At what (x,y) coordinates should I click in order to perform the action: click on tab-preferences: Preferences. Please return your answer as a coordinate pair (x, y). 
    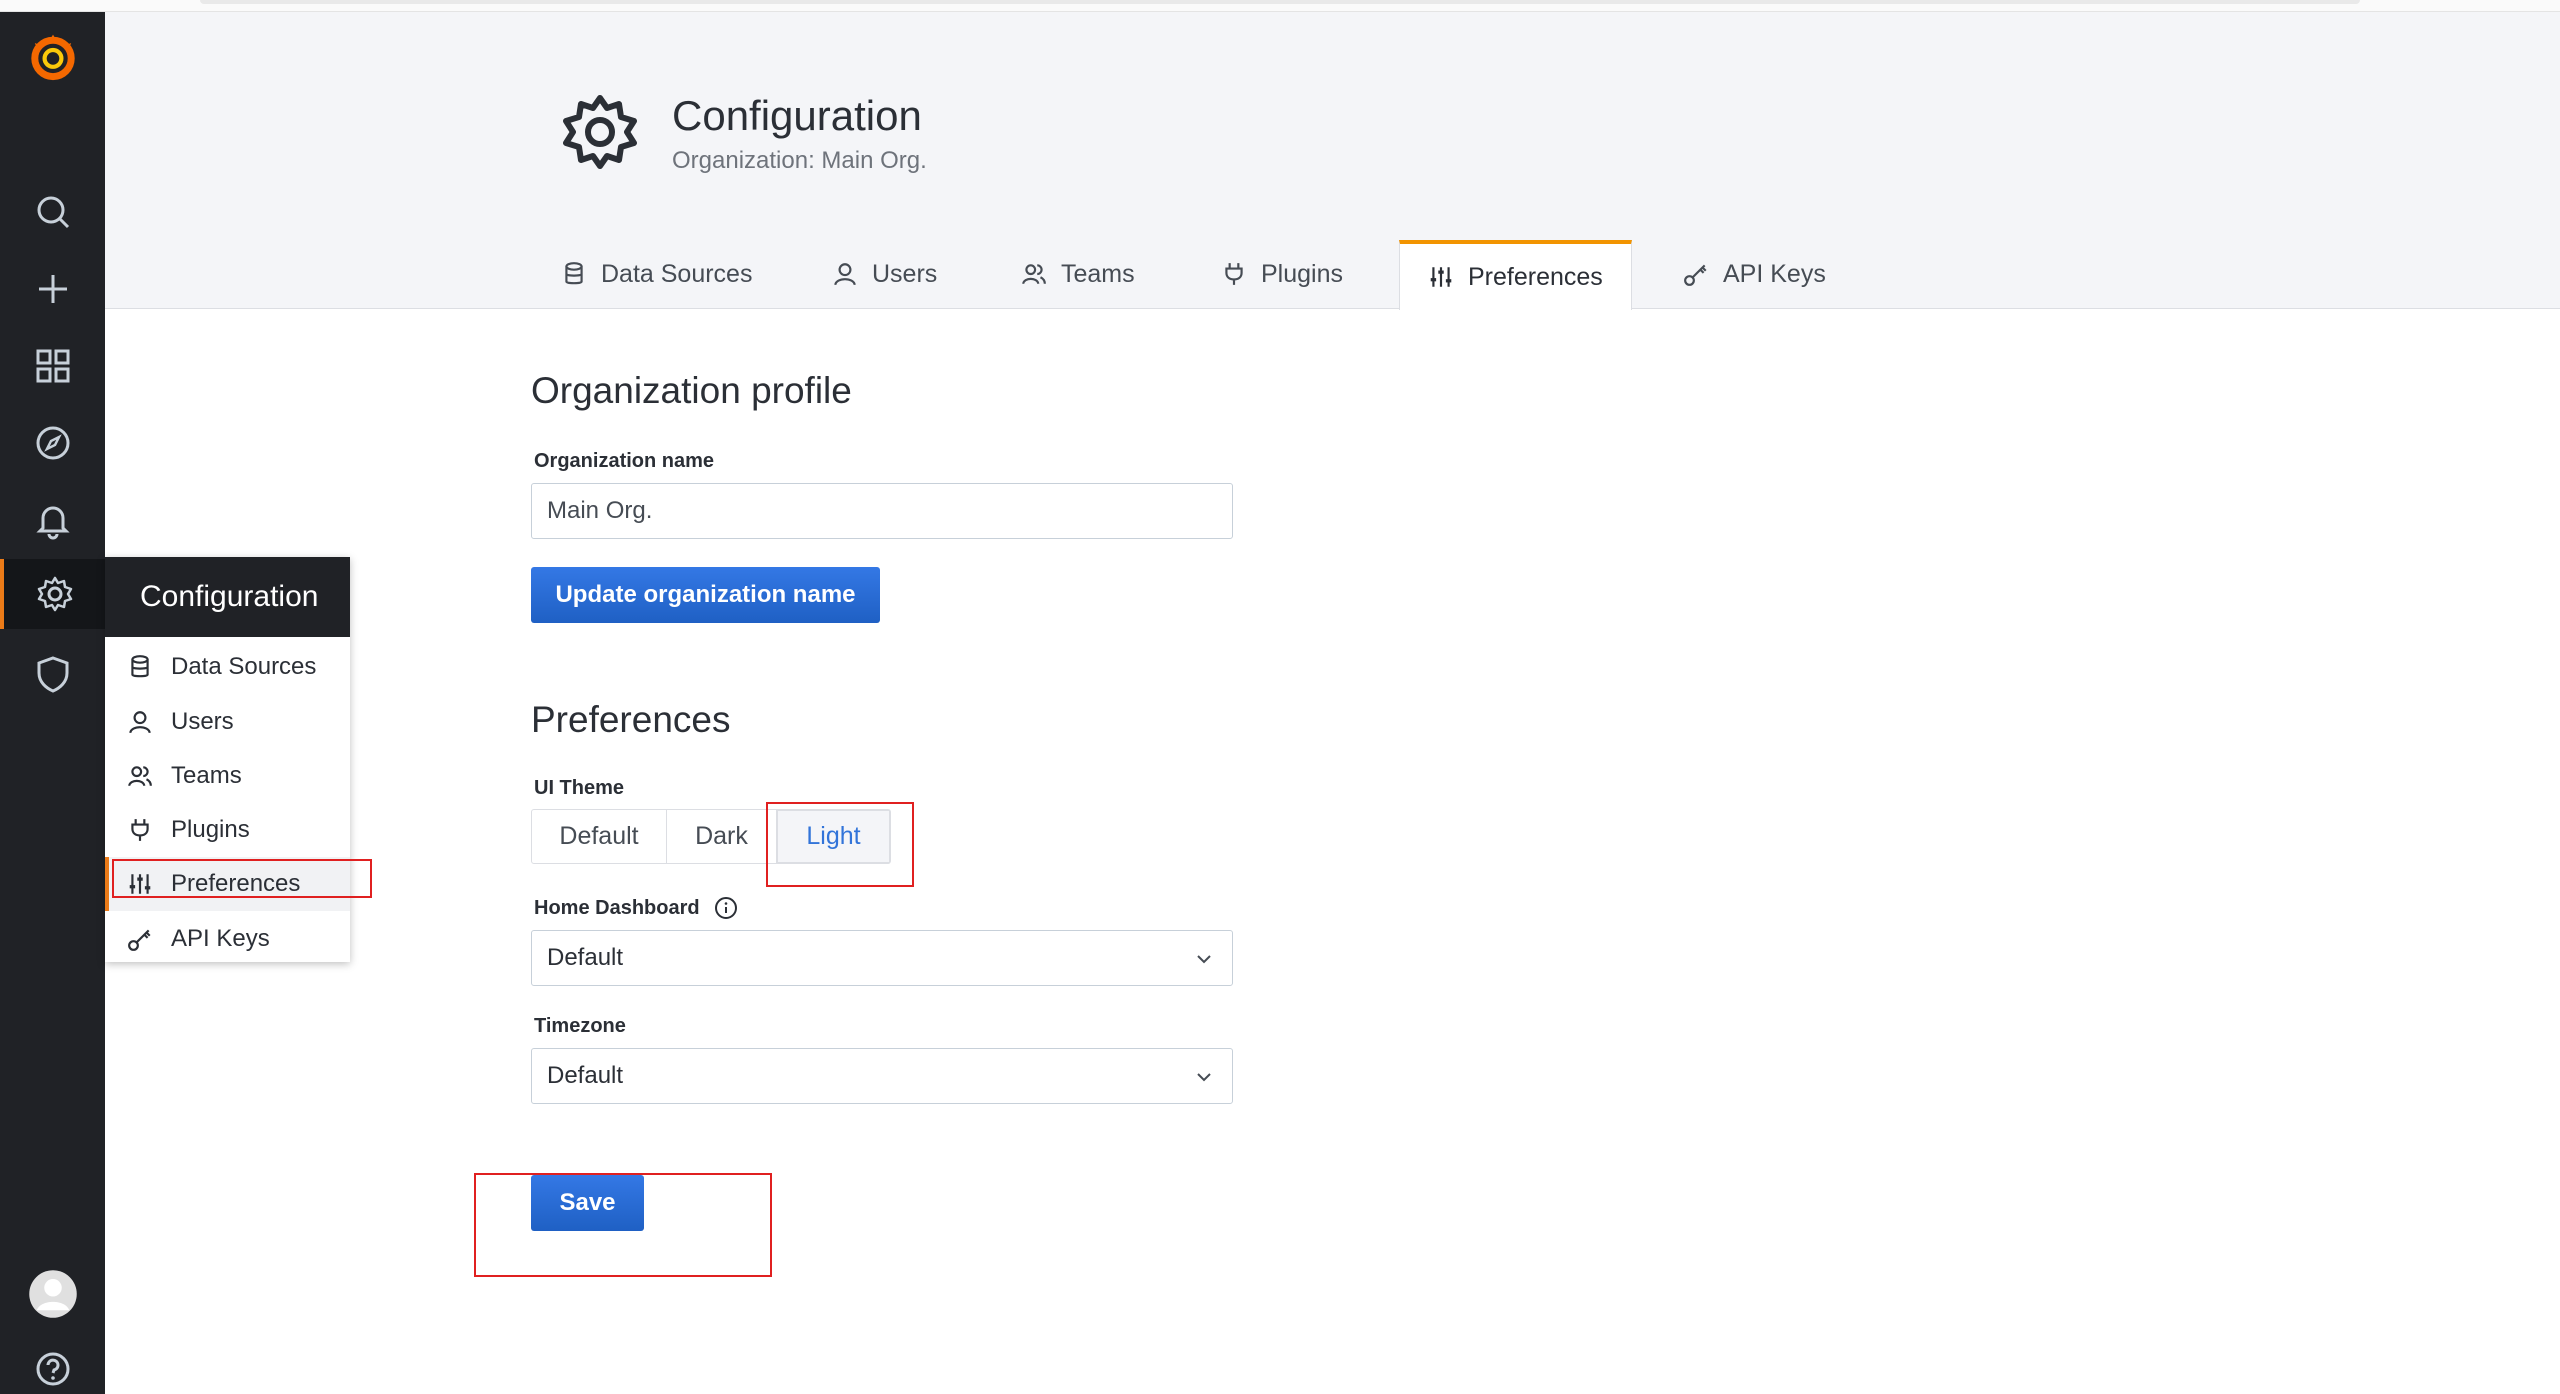
    Looking at the image, I should click on (1515, 275).